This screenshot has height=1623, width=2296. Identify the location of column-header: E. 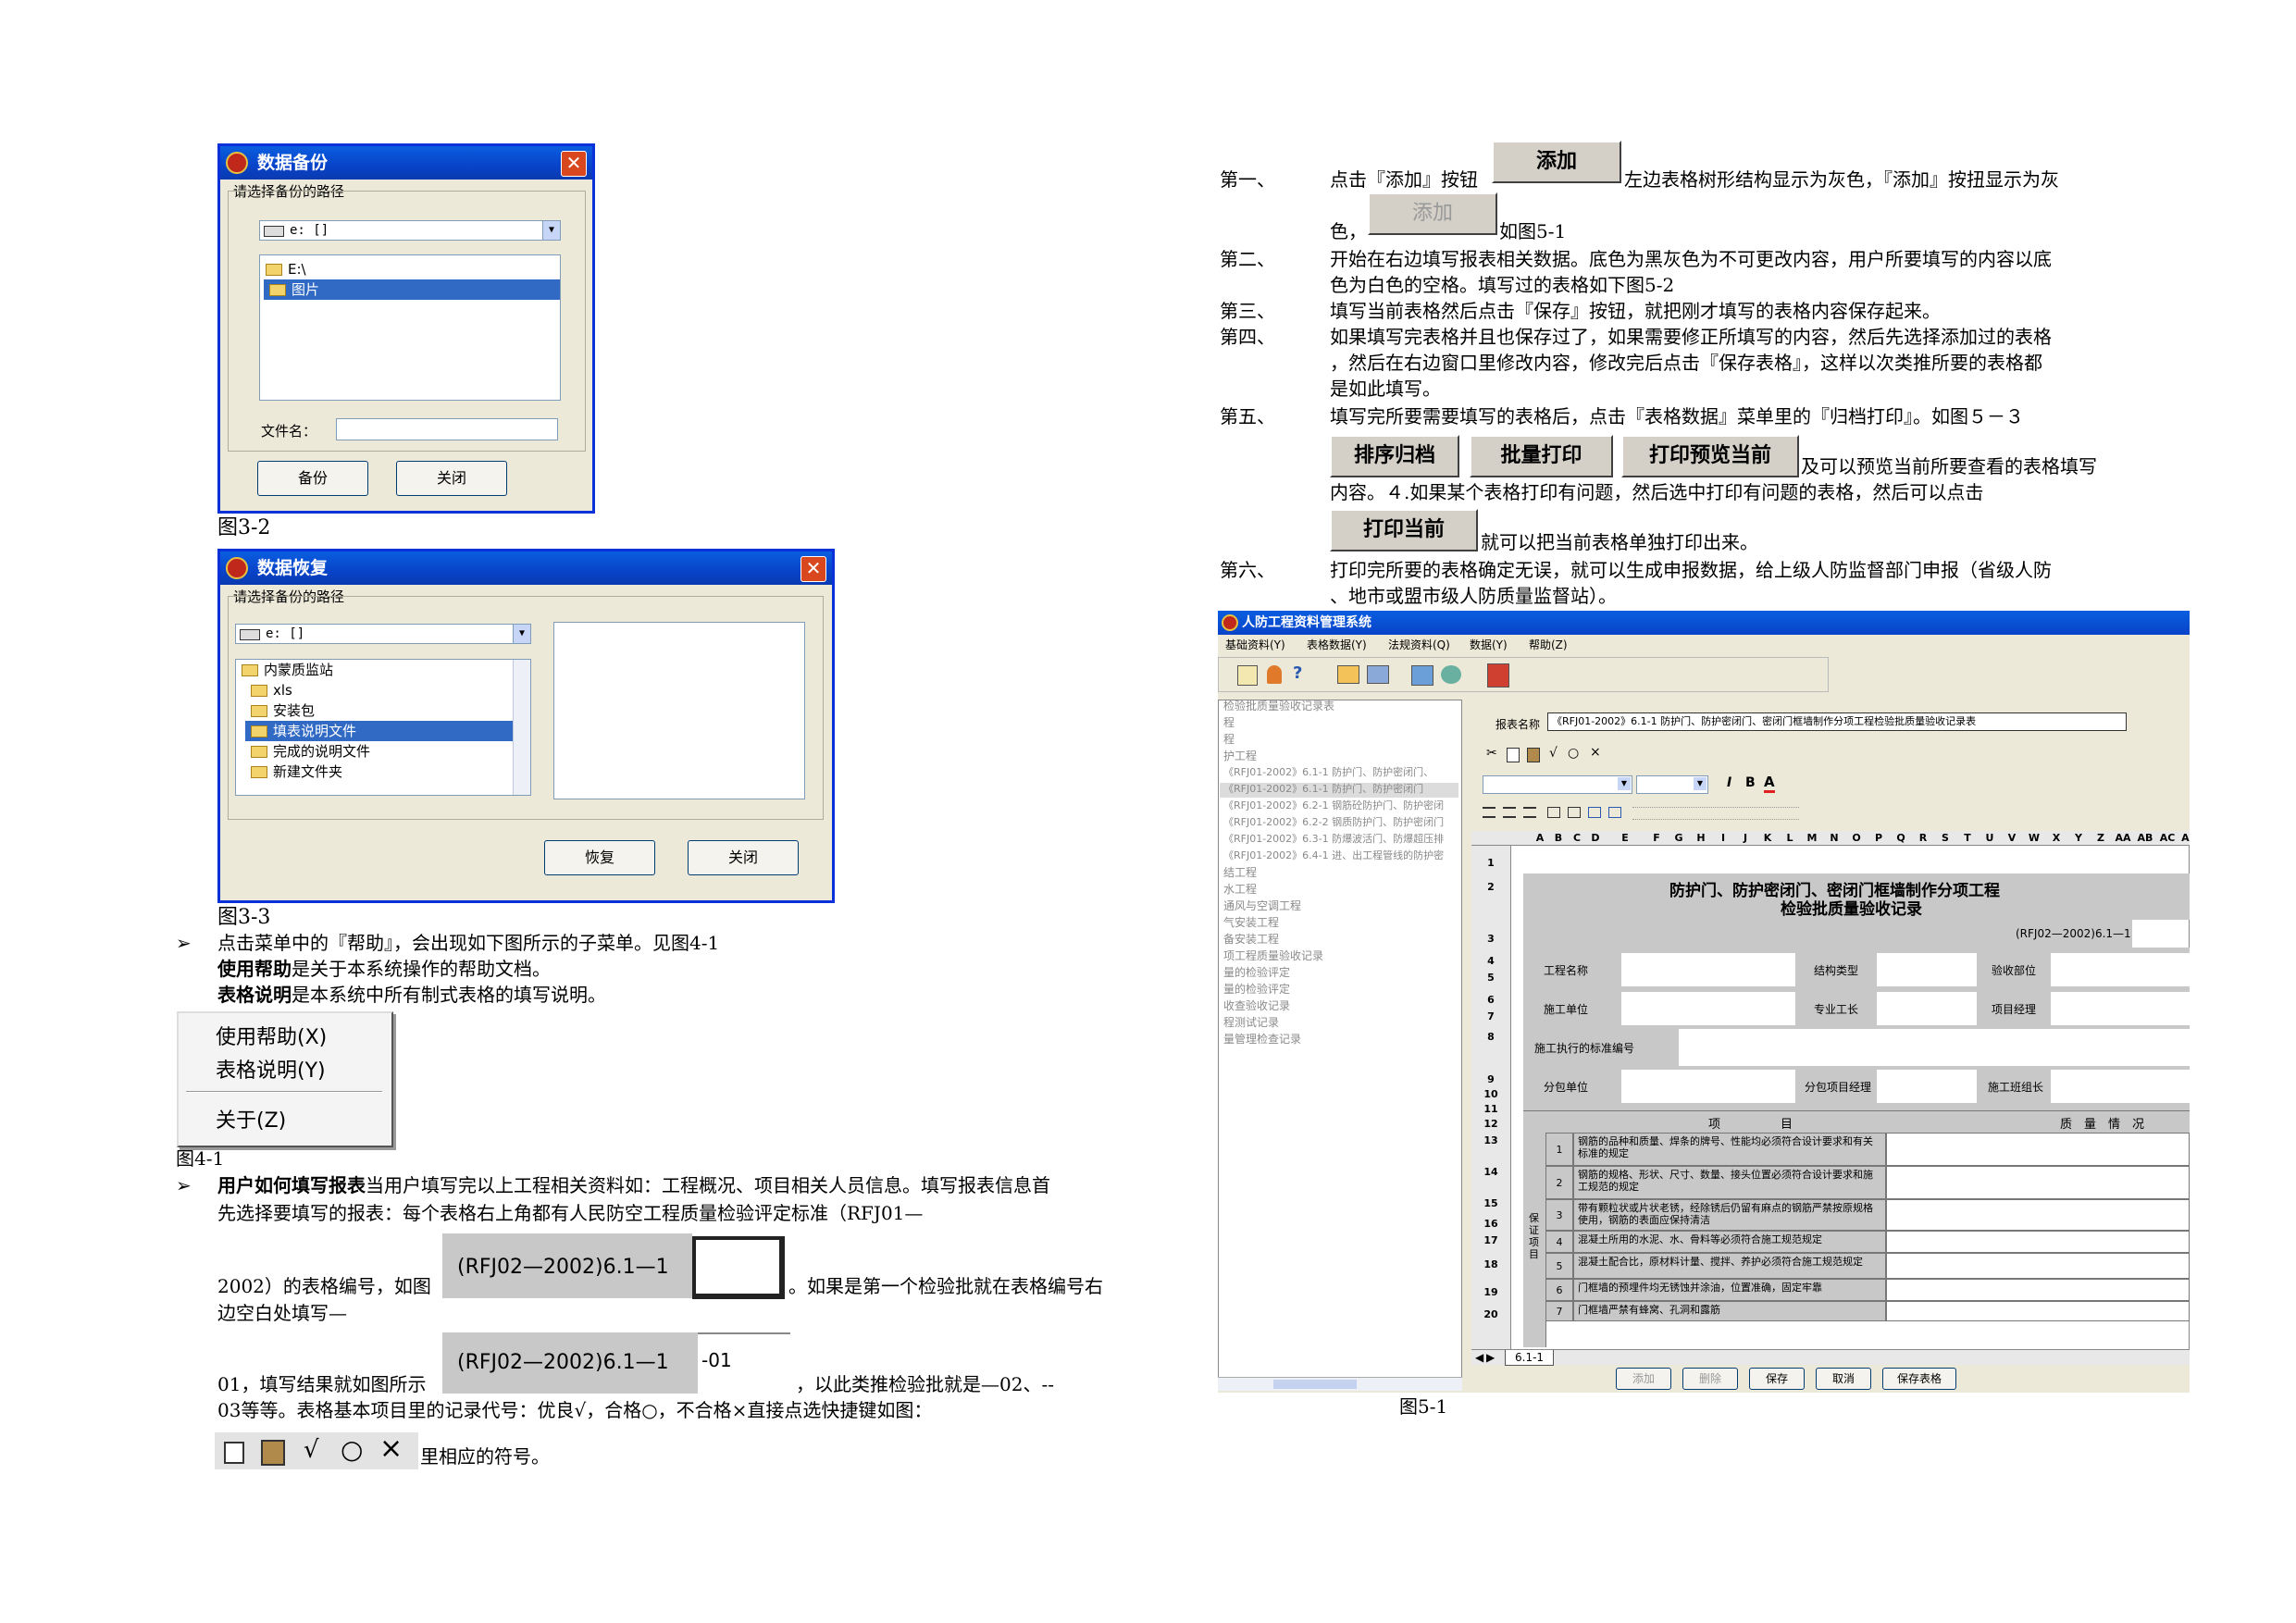
(1625, 838).